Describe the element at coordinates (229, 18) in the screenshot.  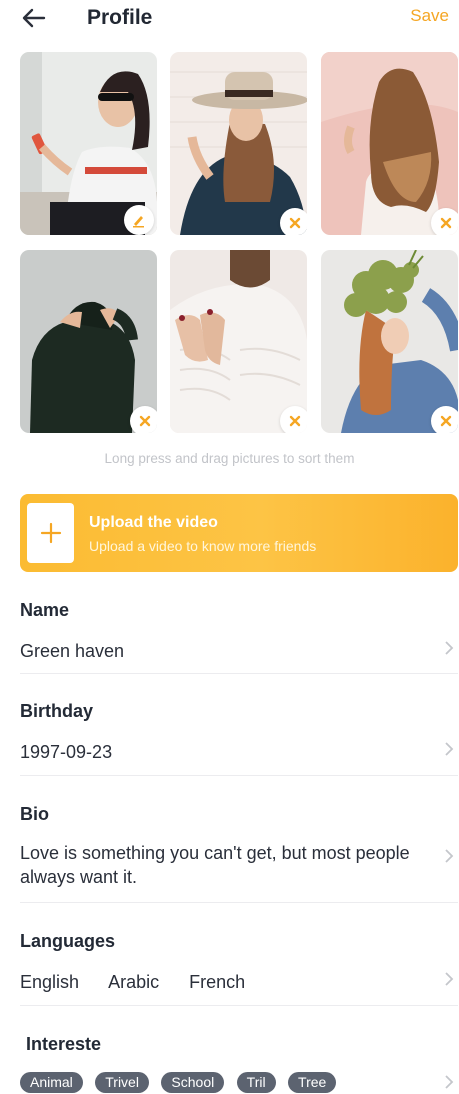
I see `header: Profile Save` at that location.